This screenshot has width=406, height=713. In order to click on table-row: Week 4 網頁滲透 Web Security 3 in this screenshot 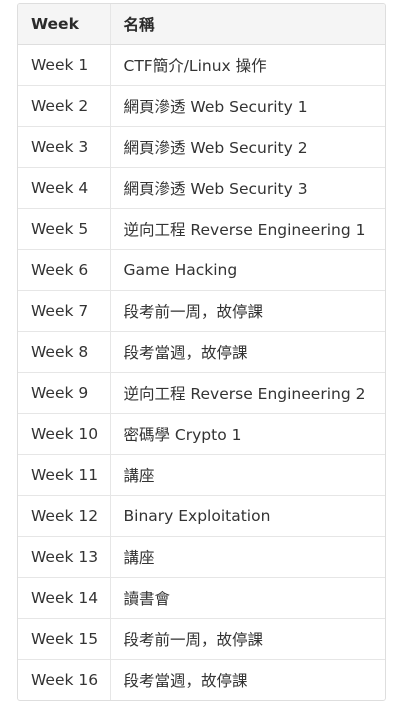, I will do `click(201, 188)`.